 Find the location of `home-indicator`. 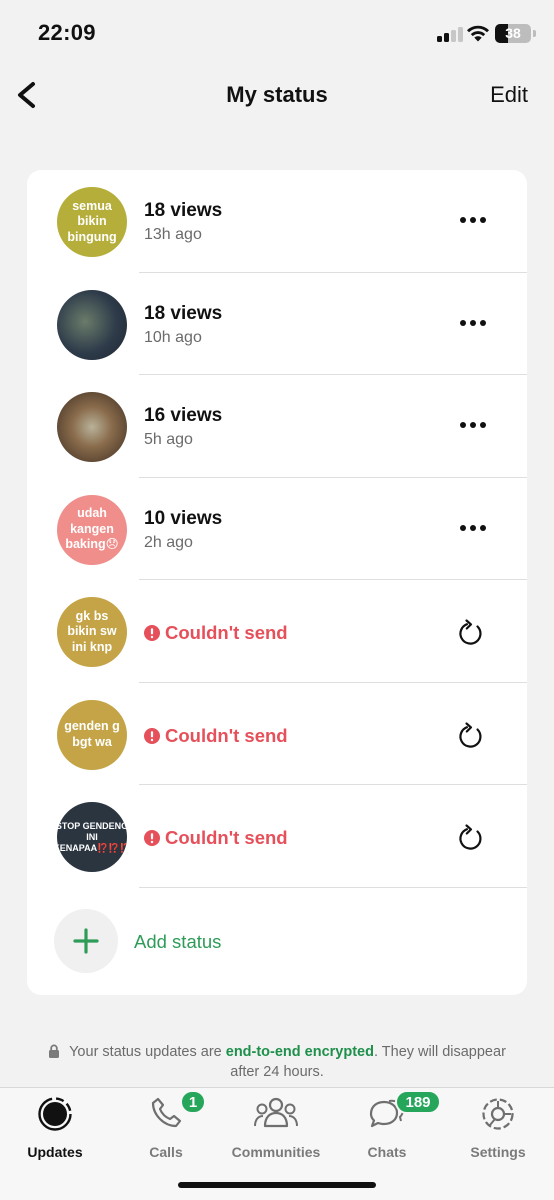

home-indicator is located at coordinates (277, 1185).